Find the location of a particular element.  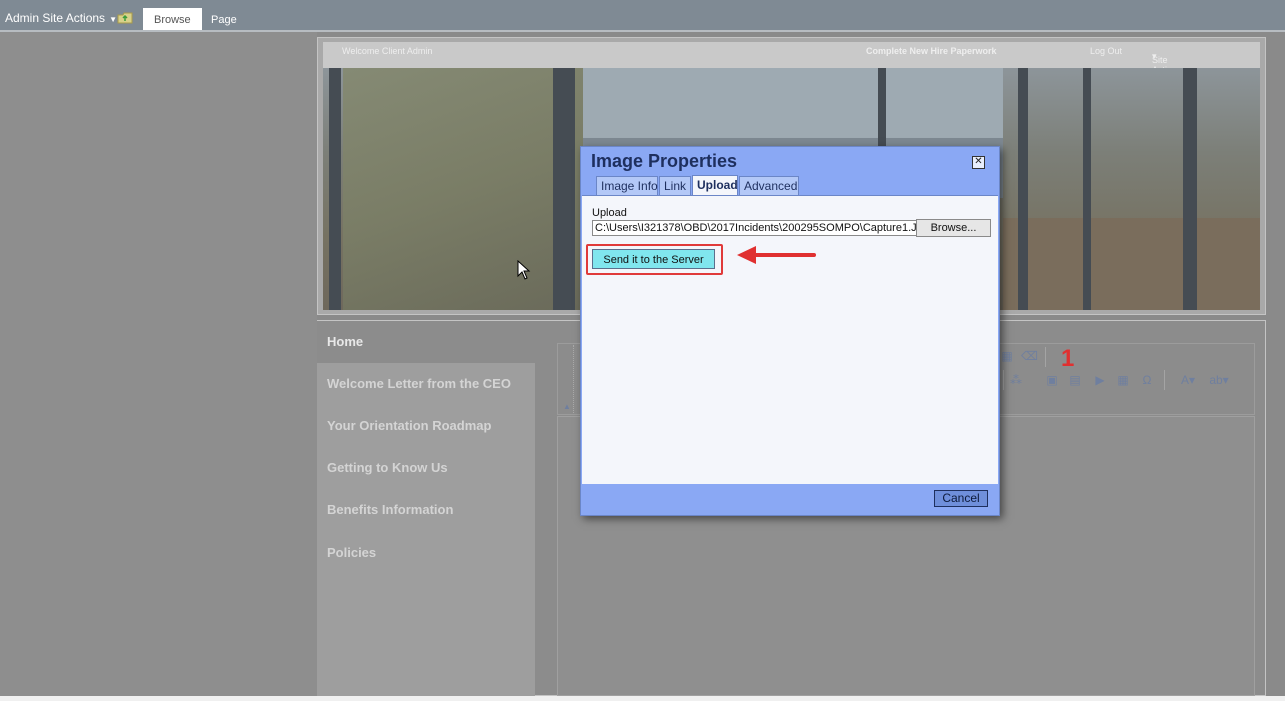

special-char-icon: Ω is located at coordinates (1147, 380).